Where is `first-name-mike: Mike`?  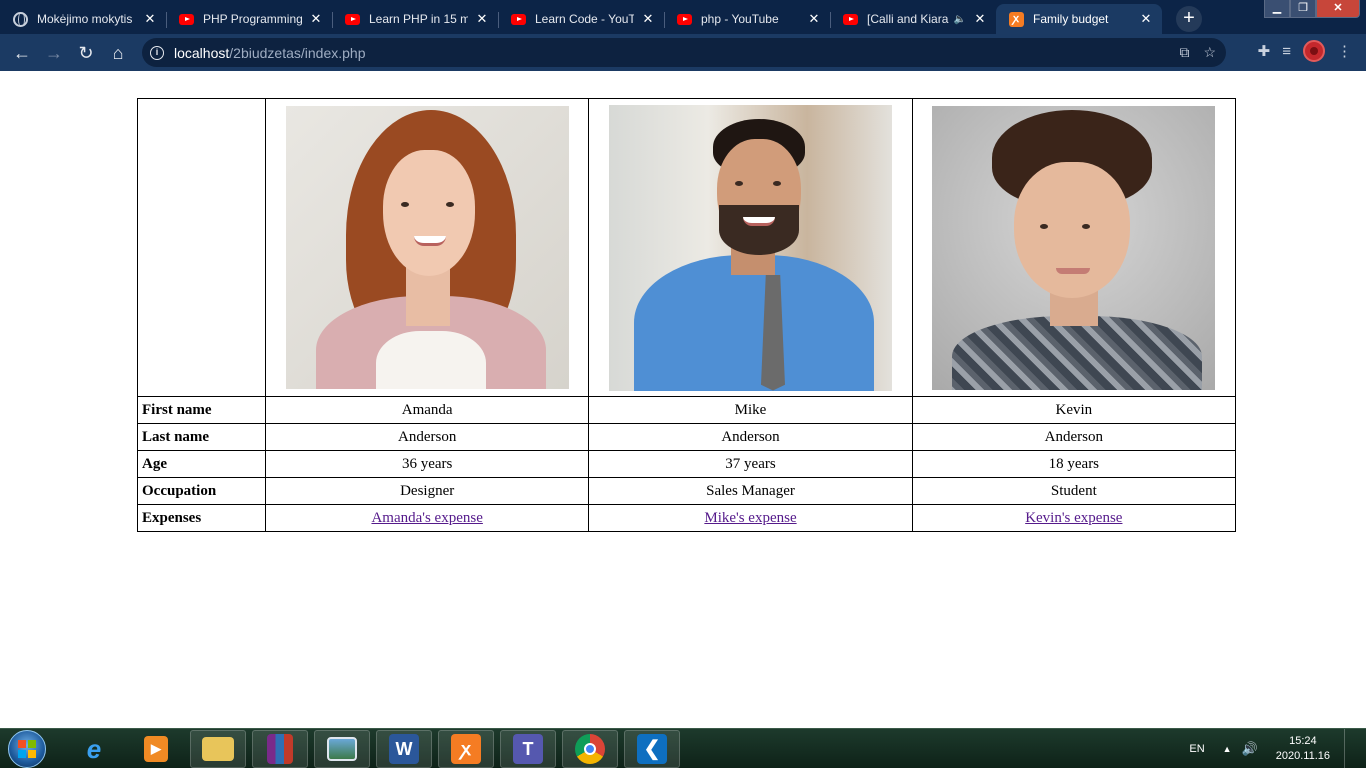 first-name-mike: Mike is located at coordinates (750, 410).